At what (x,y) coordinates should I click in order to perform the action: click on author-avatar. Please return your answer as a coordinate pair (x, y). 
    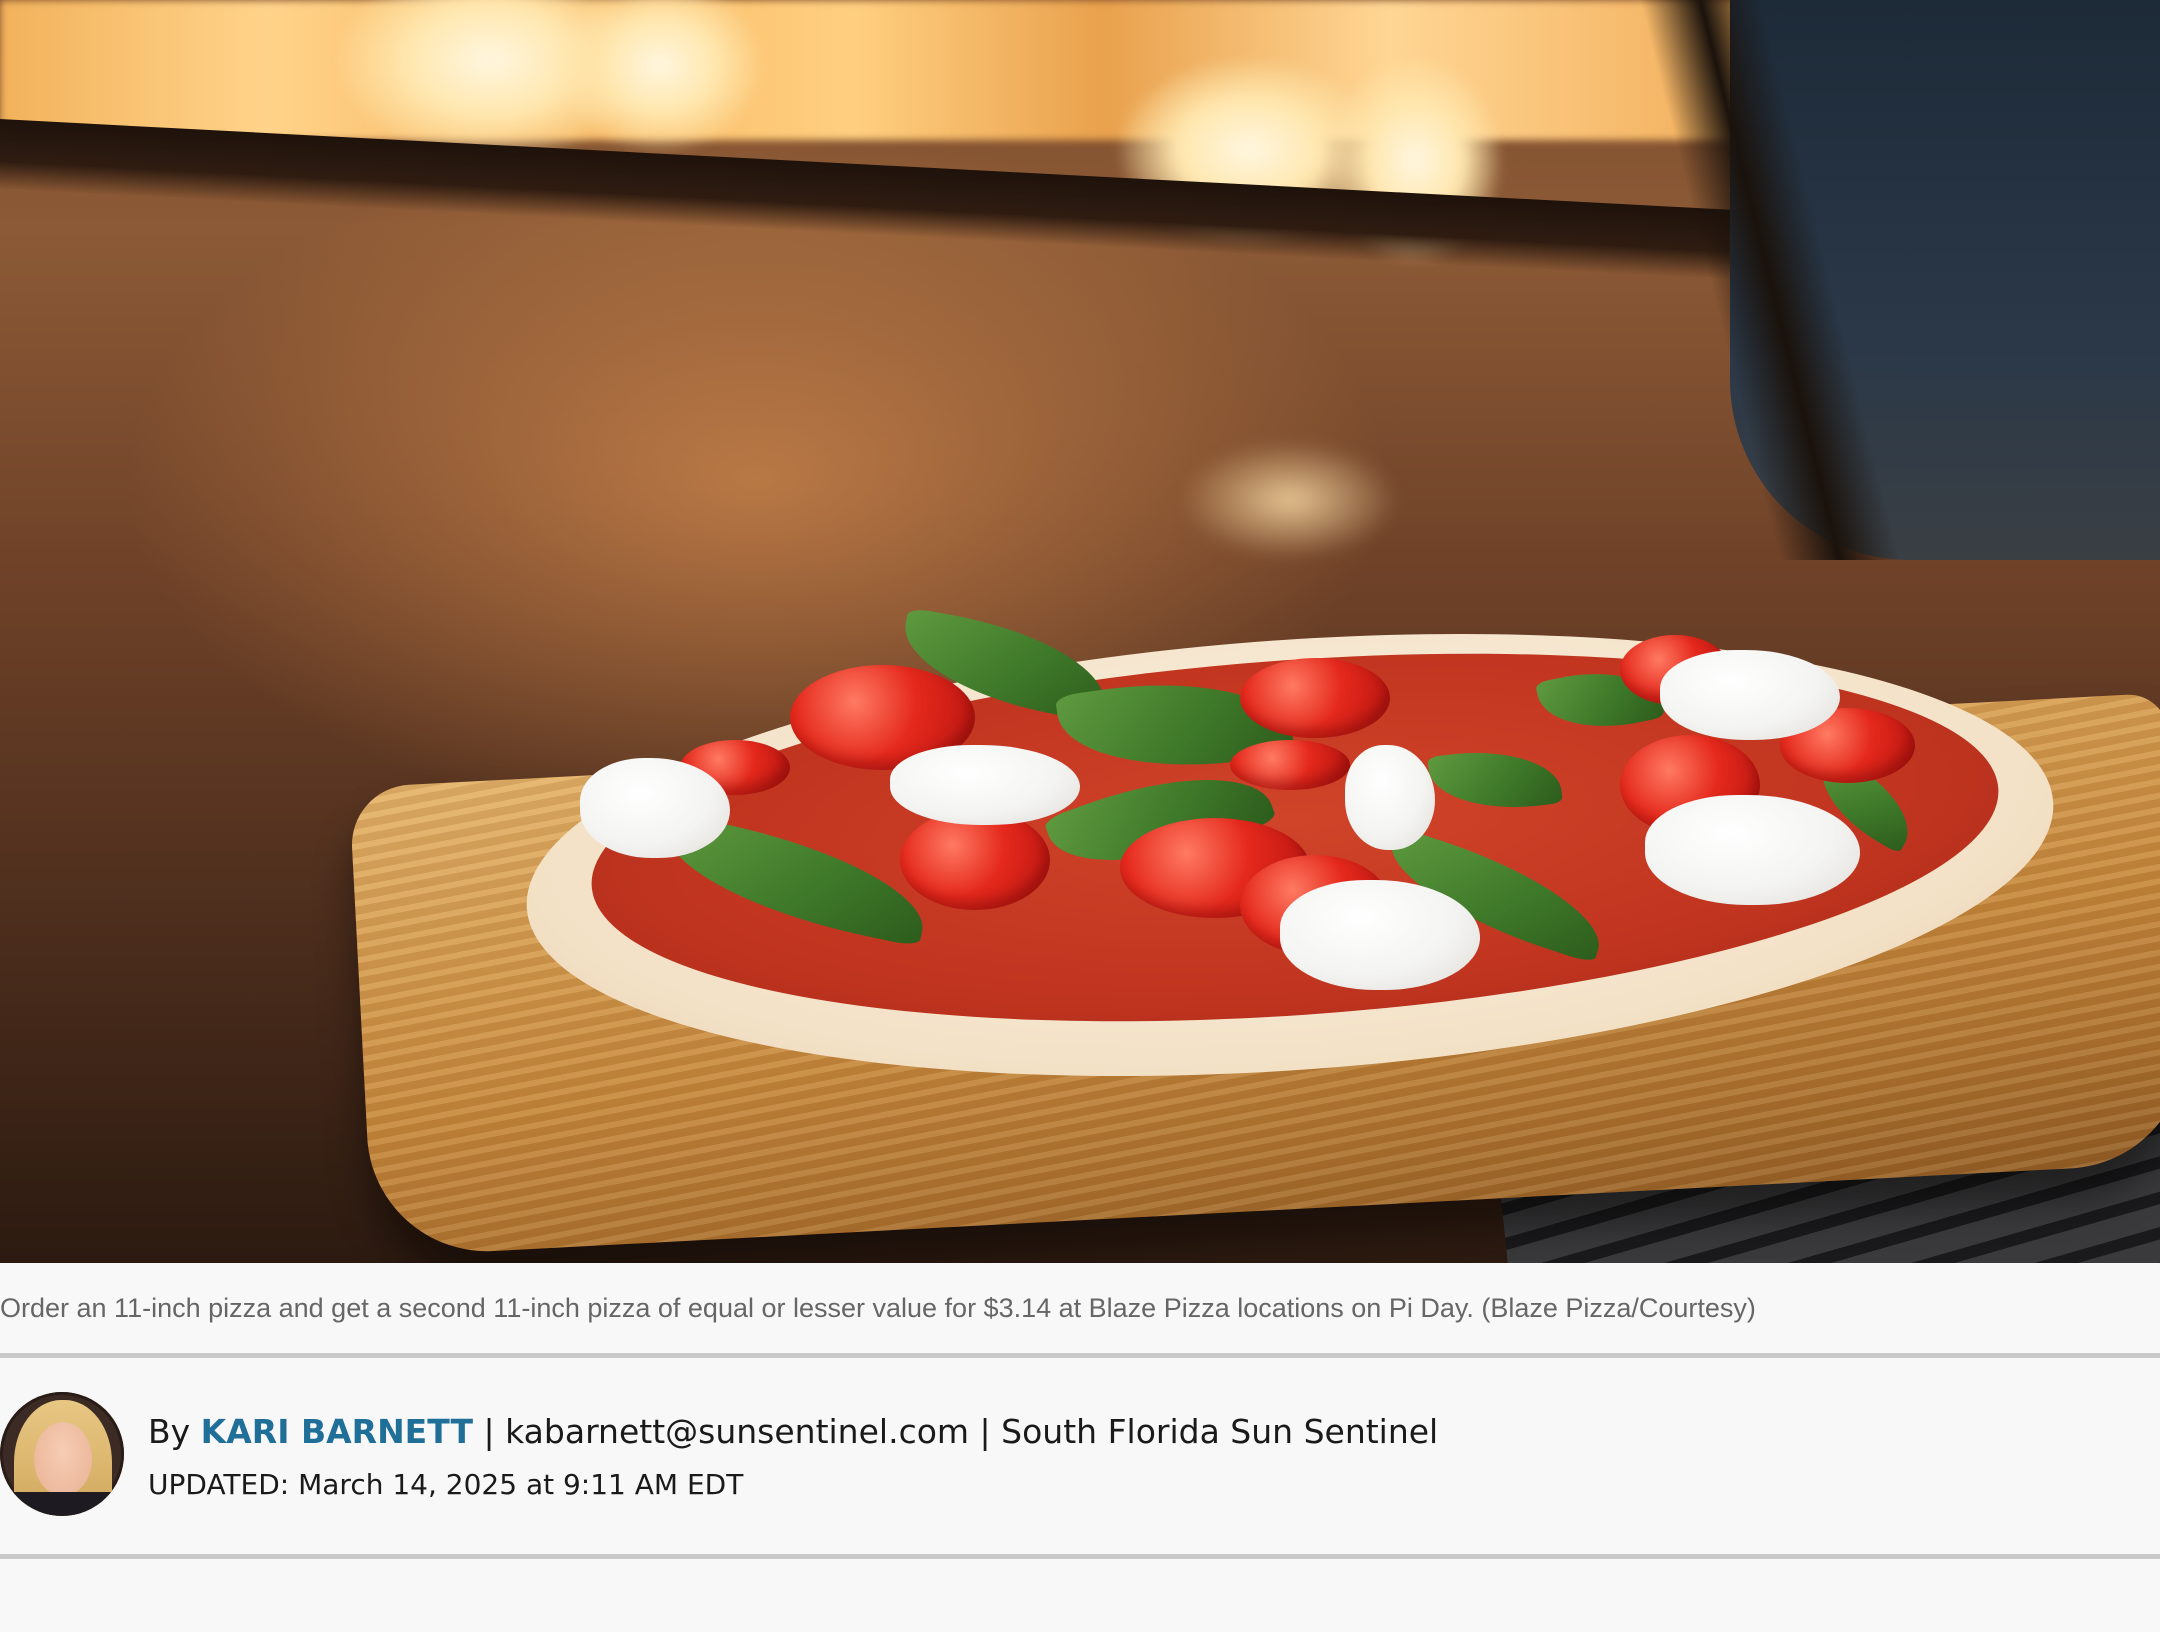
    Looking at the image, I should click on (62, 1454).